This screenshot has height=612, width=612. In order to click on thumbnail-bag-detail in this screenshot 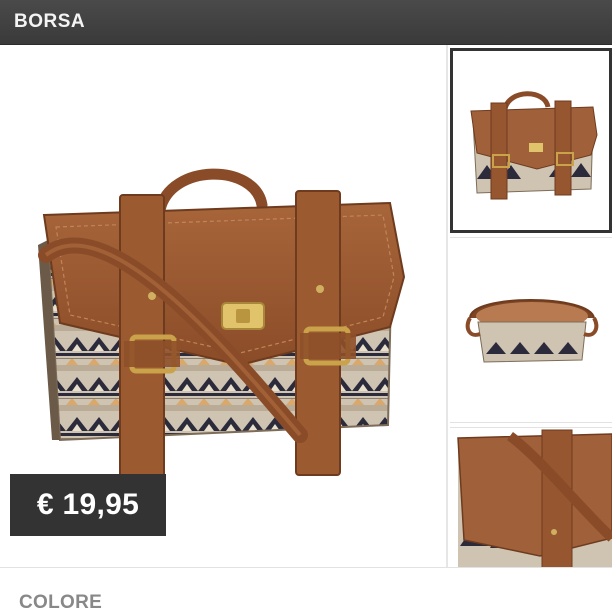, I will do `click(531, 497)`.